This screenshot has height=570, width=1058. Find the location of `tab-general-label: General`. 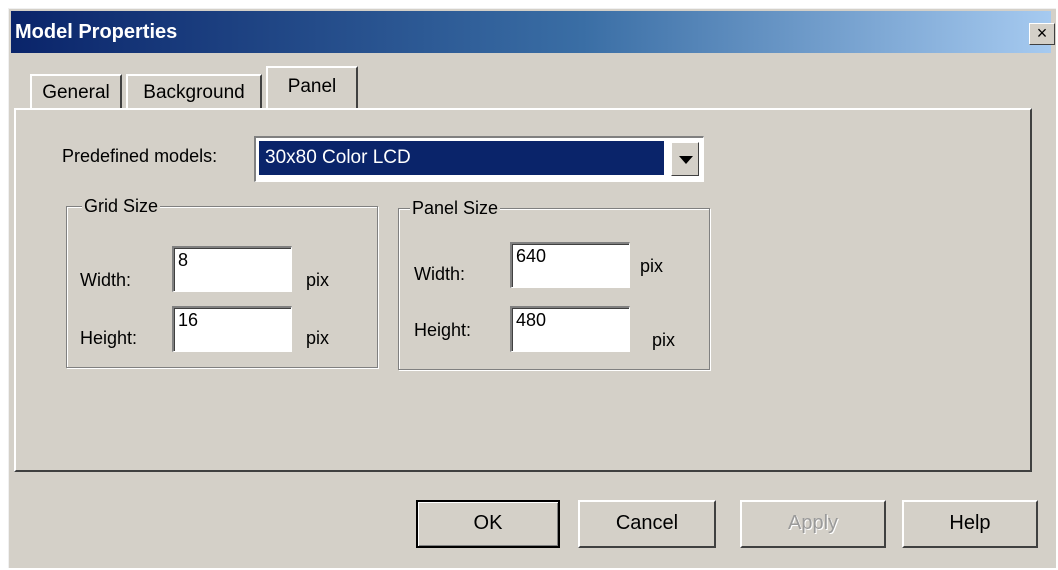

tab-general-label: General is located at coordinates (76, 92).